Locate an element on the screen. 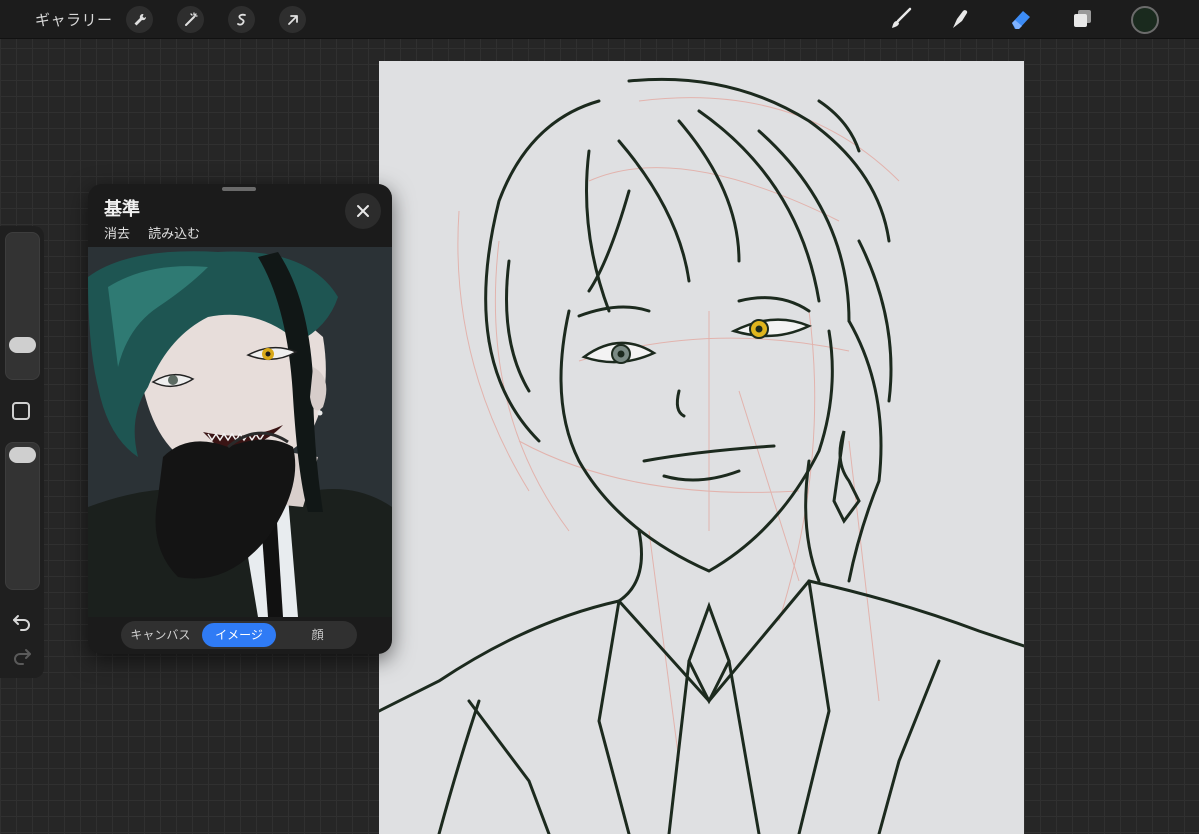  layers-icon is located at coordinates (1083, 19).